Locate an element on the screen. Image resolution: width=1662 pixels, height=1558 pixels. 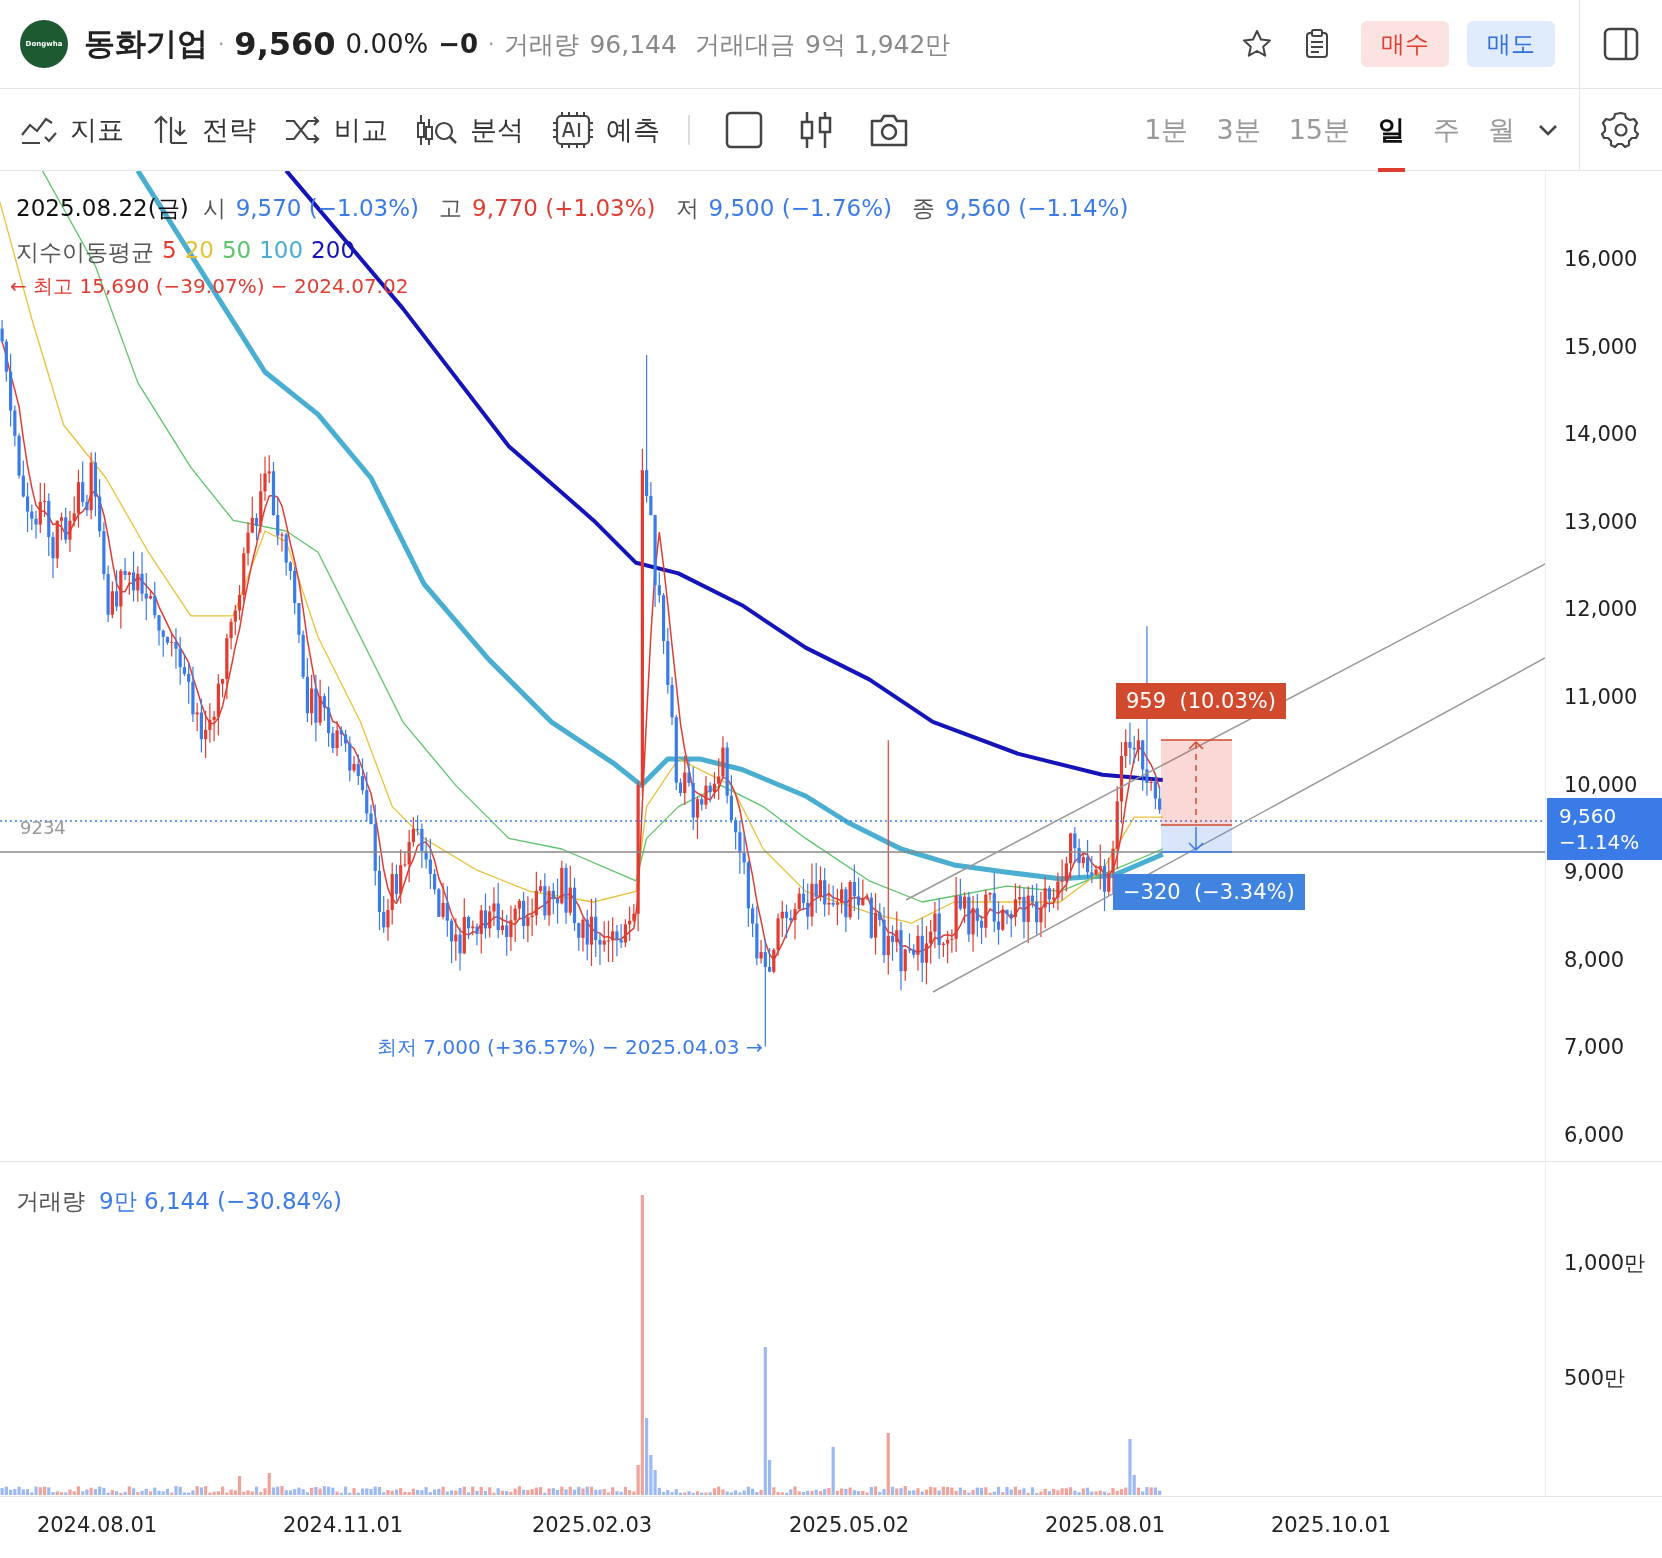
change-percent: 0.00% is located at coordinates (387, 44).